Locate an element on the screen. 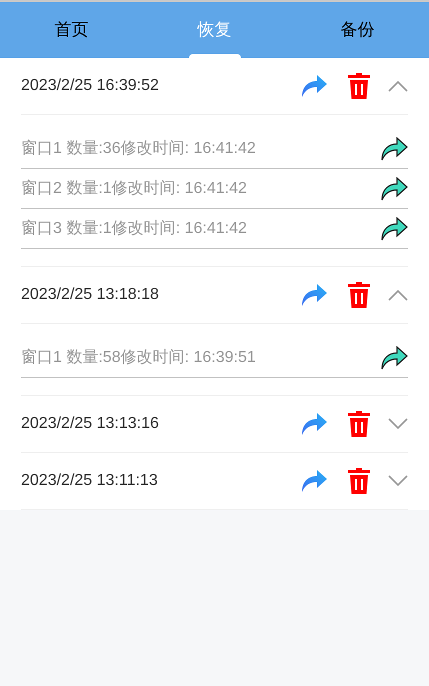  backup-time: 2023/2/25 13:13:16 is located at coordinates (90, 424).